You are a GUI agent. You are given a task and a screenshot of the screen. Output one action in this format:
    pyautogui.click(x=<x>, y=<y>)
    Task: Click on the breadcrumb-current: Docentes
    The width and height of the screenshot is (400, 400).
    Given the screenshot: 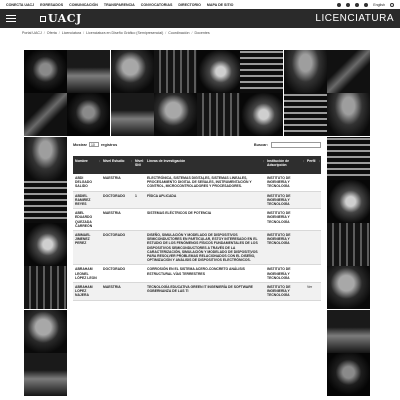 What is the action you would take?
    pyautogui.click(x=202, y=33)
    